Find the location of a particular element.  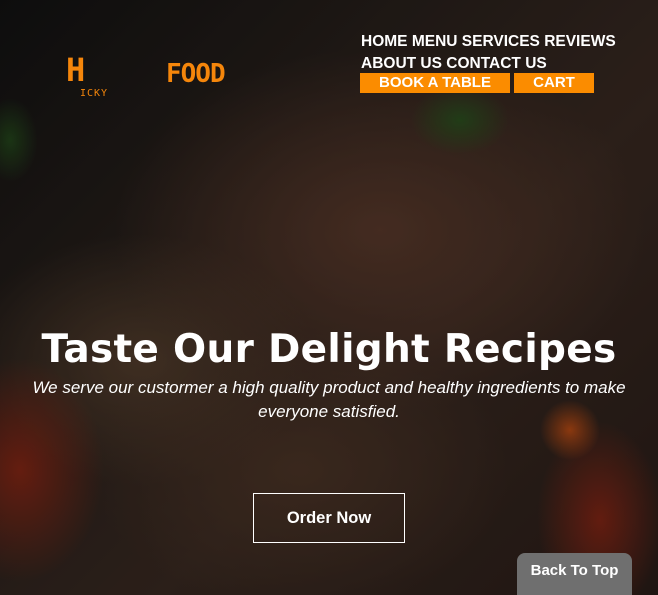

nav-link-services: SERVICES is located at coordinates (501, 41).